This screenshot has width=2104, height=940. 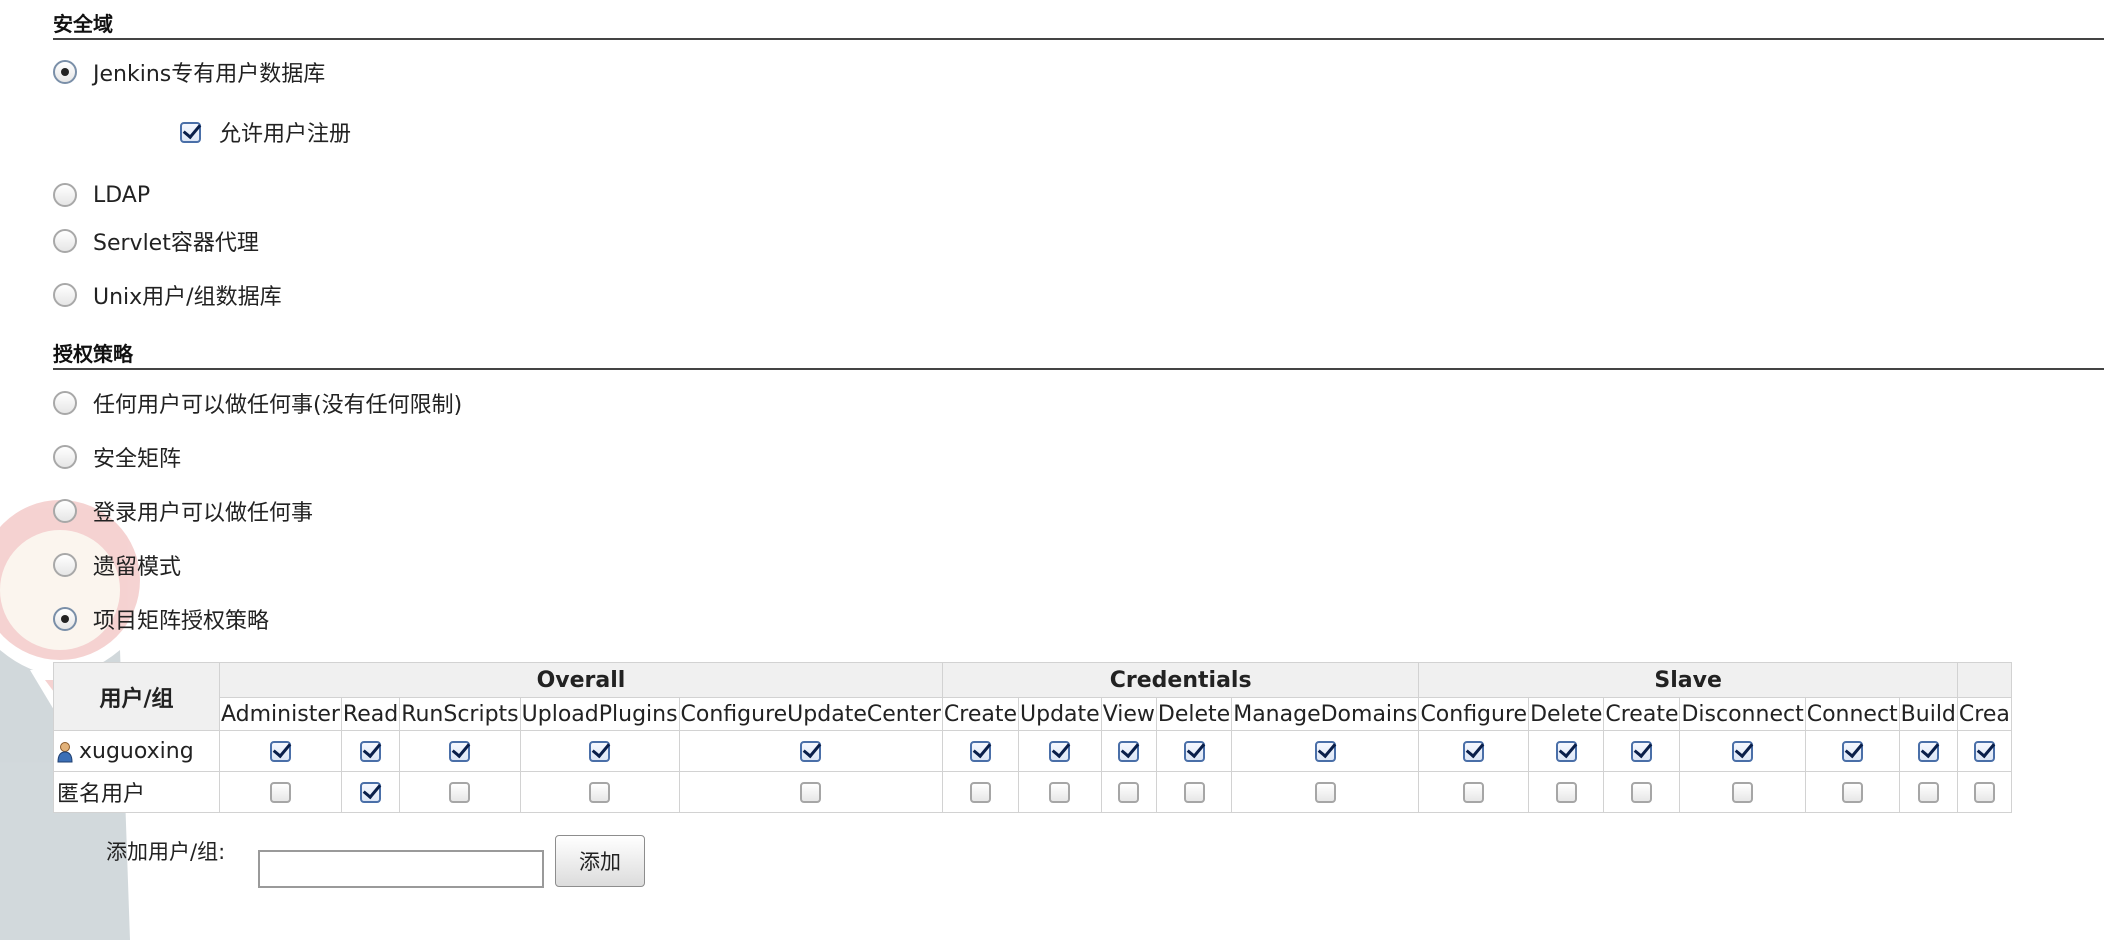 I want to click on auth-option-label: 项目矩阵授权策略, so click(x=181, y=621).